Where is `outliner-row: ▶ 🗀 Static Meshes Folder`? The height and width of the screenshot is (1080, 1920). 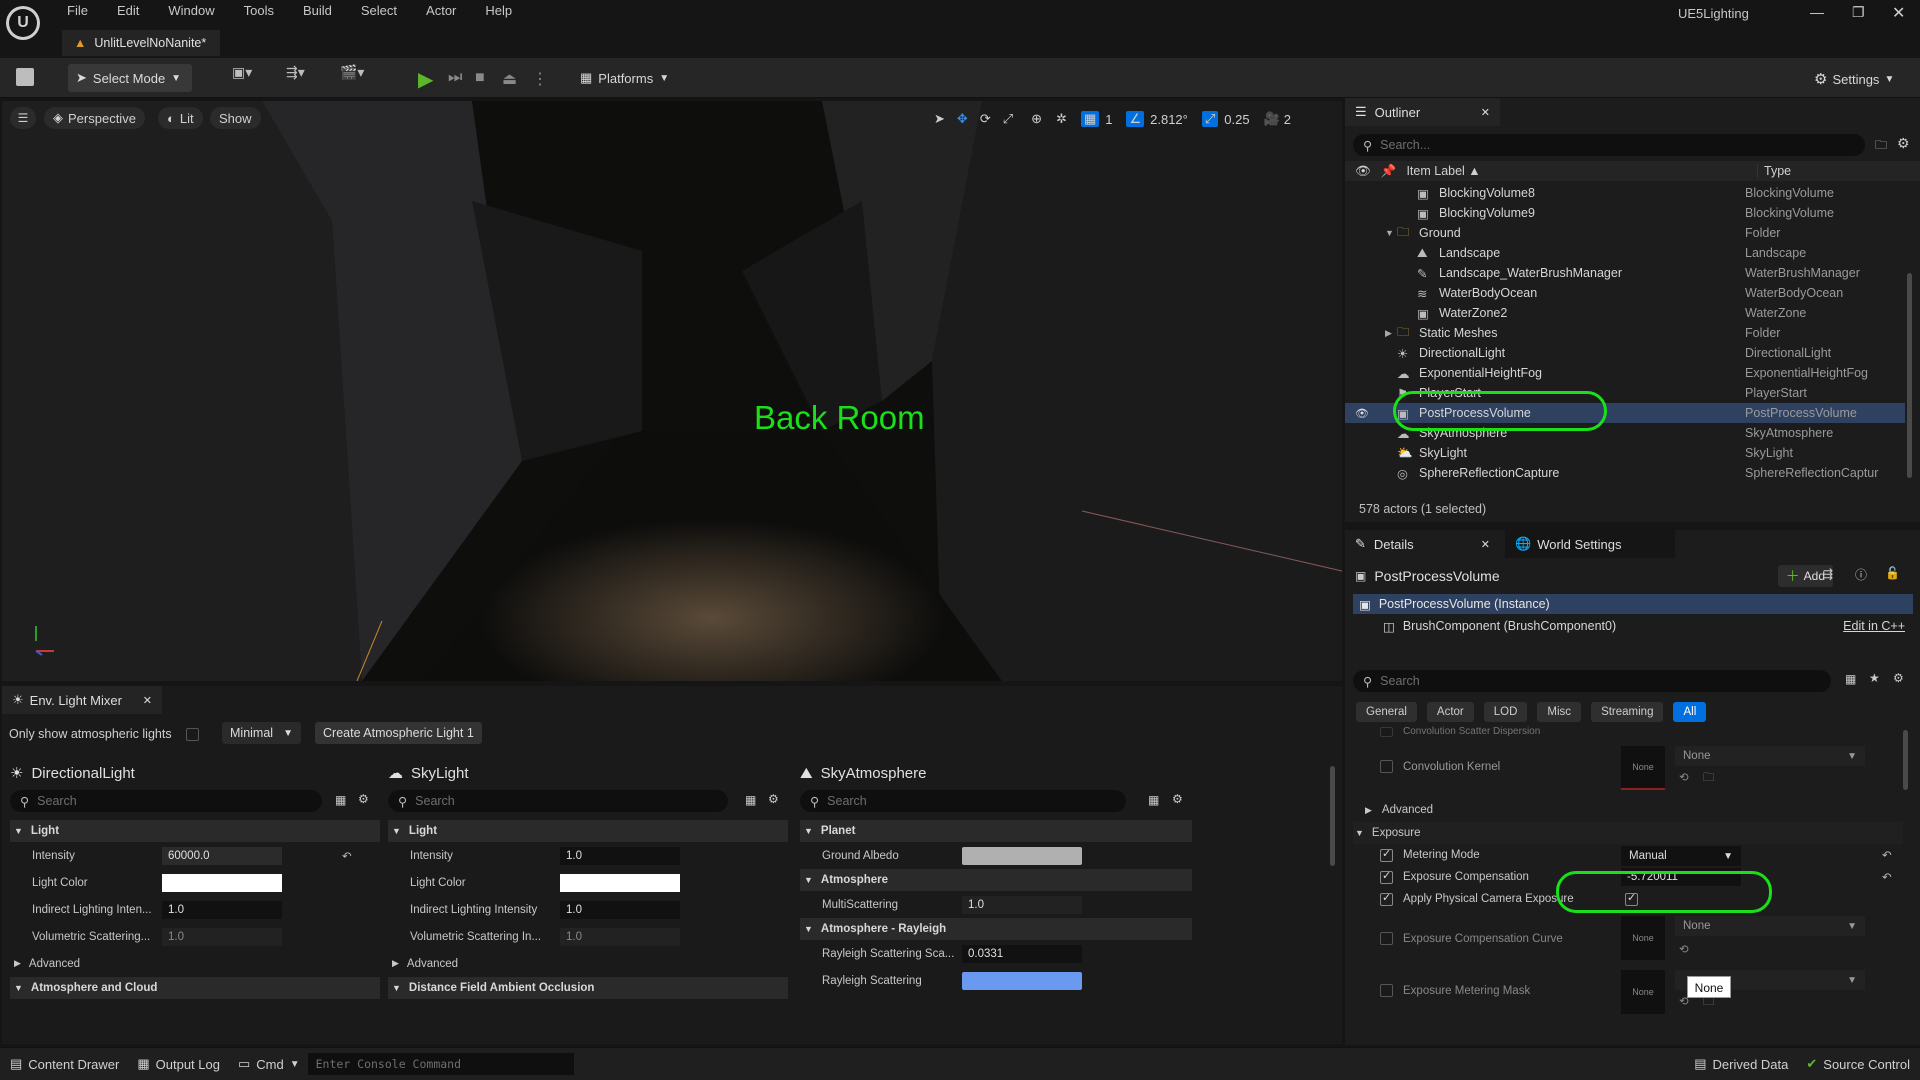
outliner-row: ▶ 🗀 Static Meshes Folder is located at coordinates (1625, 333).